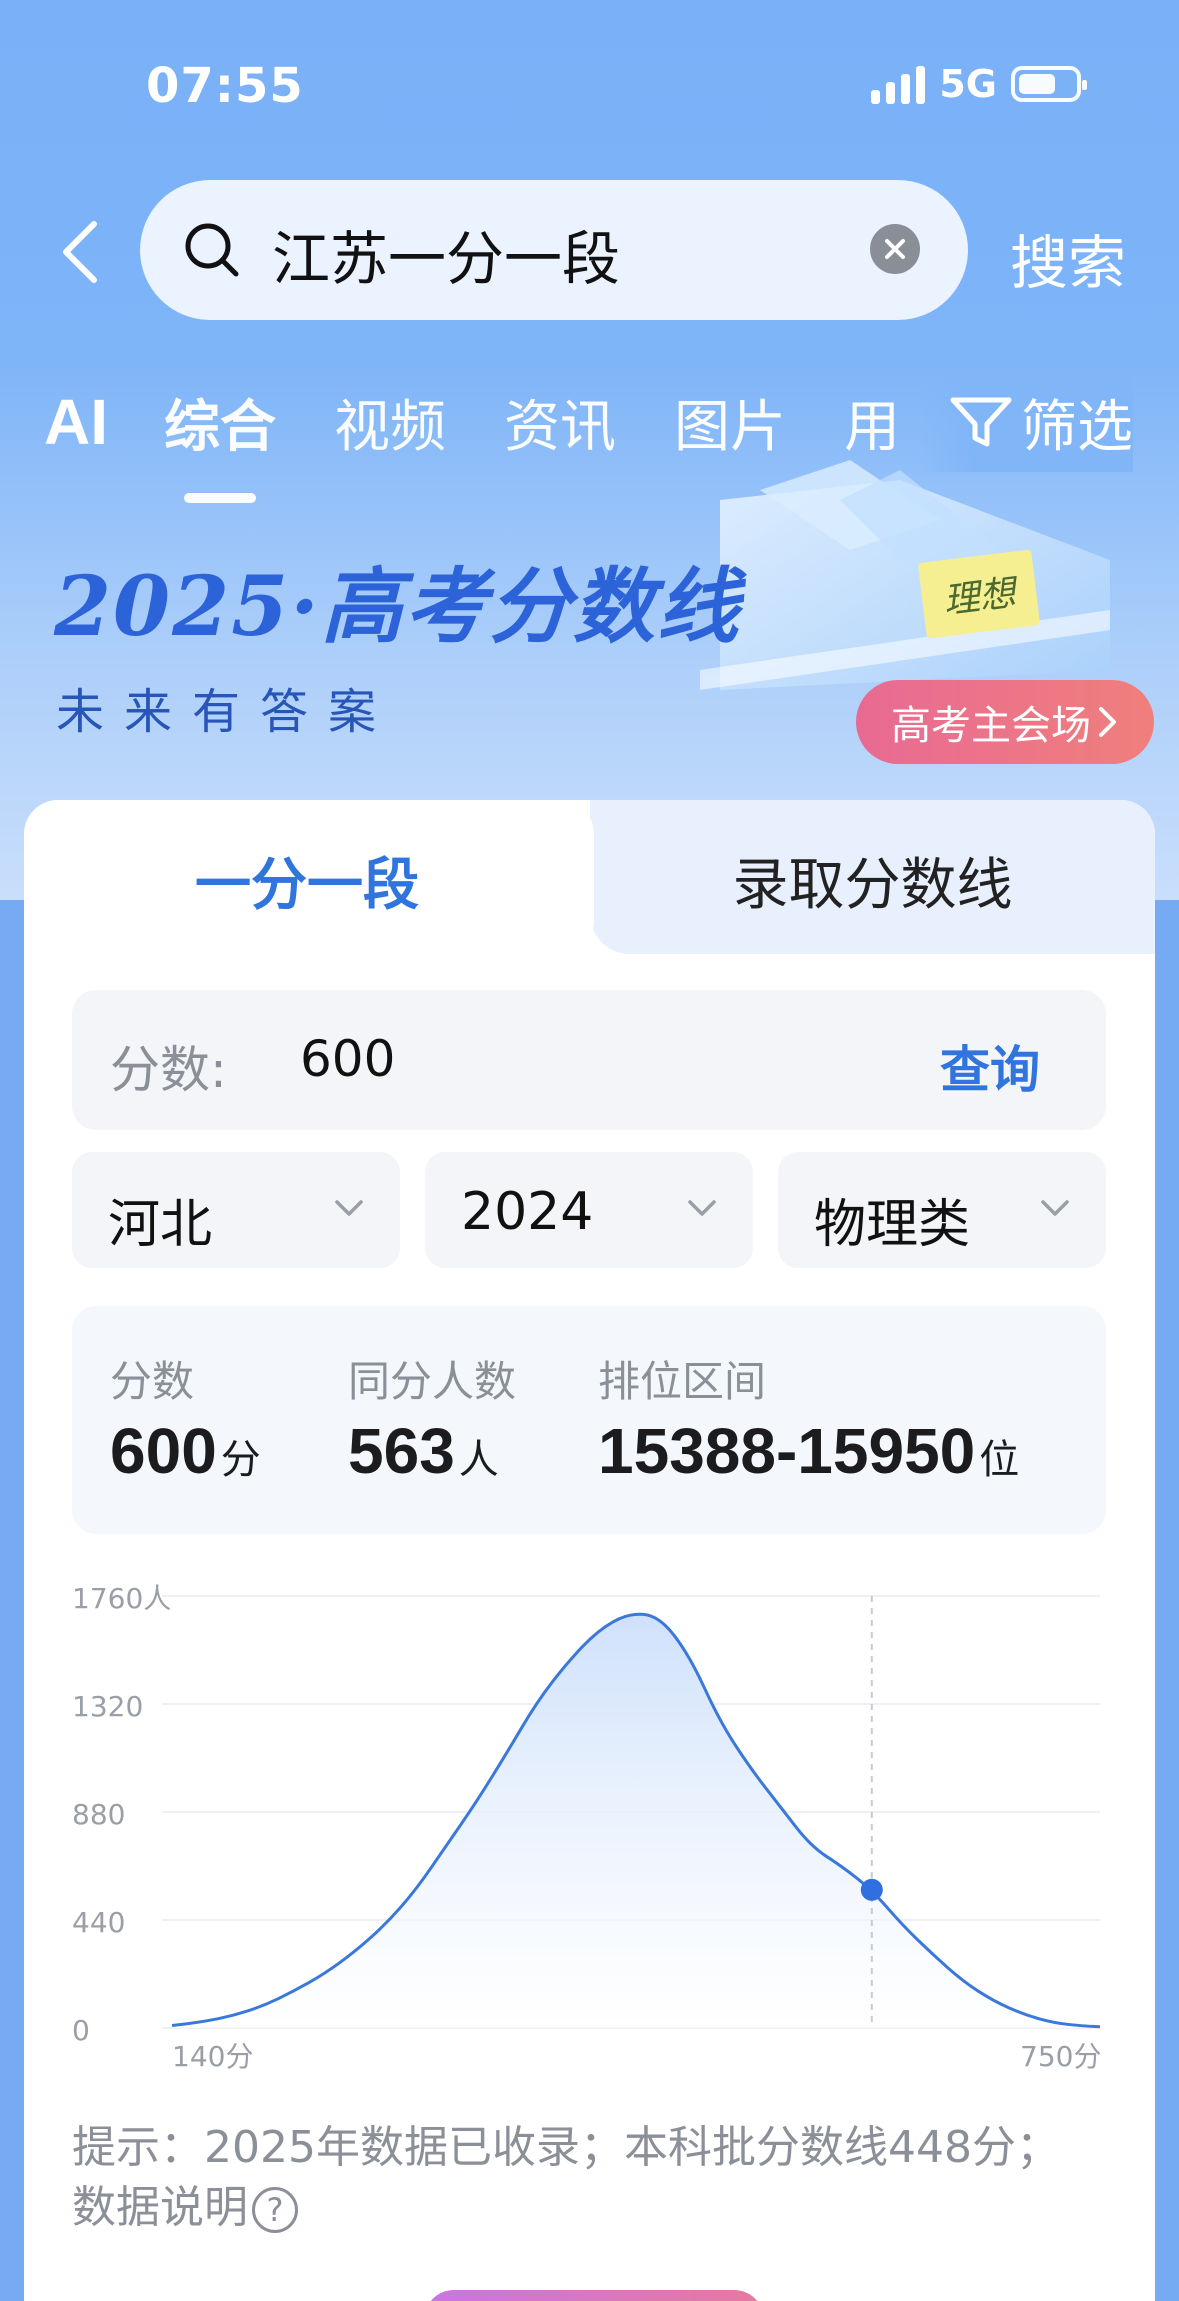 This screenshot has width=1179, height=2301. I want to click on y-tick-label: 0, so click(81, 2030).